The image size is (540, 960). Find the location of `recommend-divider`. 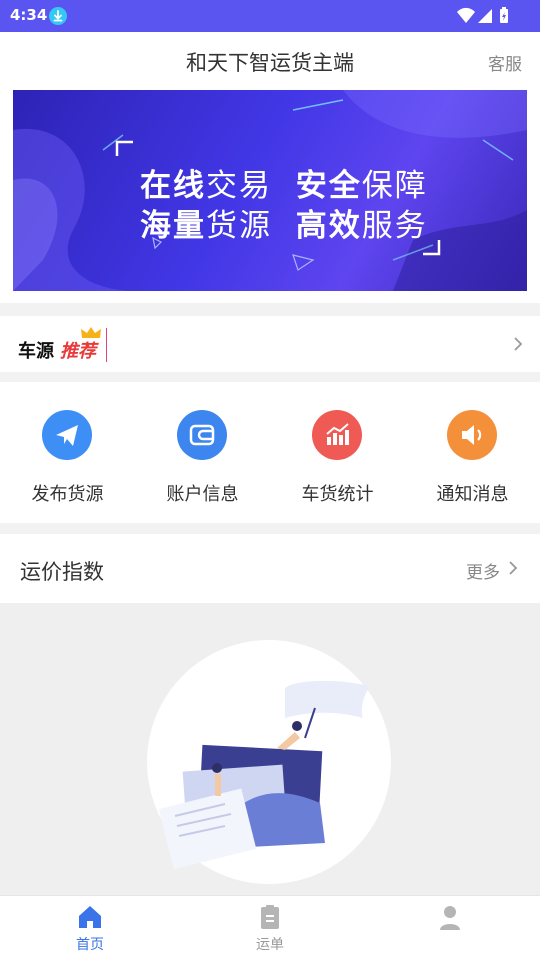

recommend-divider is located at coordinates (106, 345).